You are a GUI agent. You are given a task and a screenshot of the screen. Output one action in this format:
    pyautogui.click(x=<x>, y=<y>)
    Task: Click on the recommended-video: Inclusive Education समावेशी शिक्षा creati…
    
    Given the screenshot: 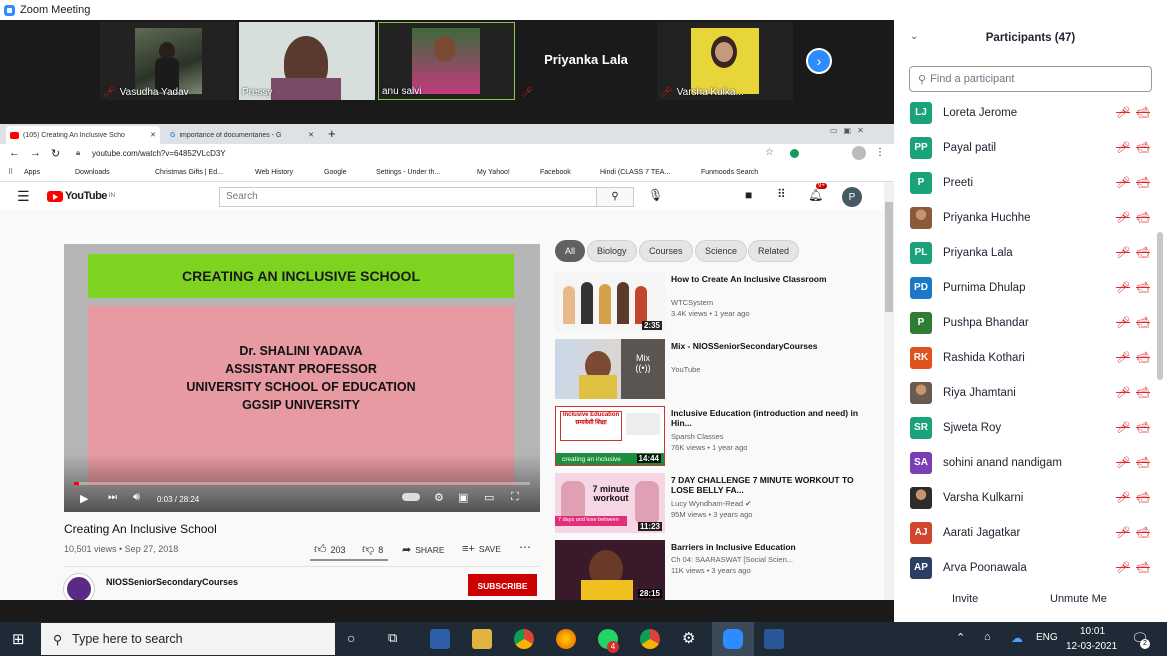 What is the action you would take?
    pyautogui.click(x=715, y=436)
    